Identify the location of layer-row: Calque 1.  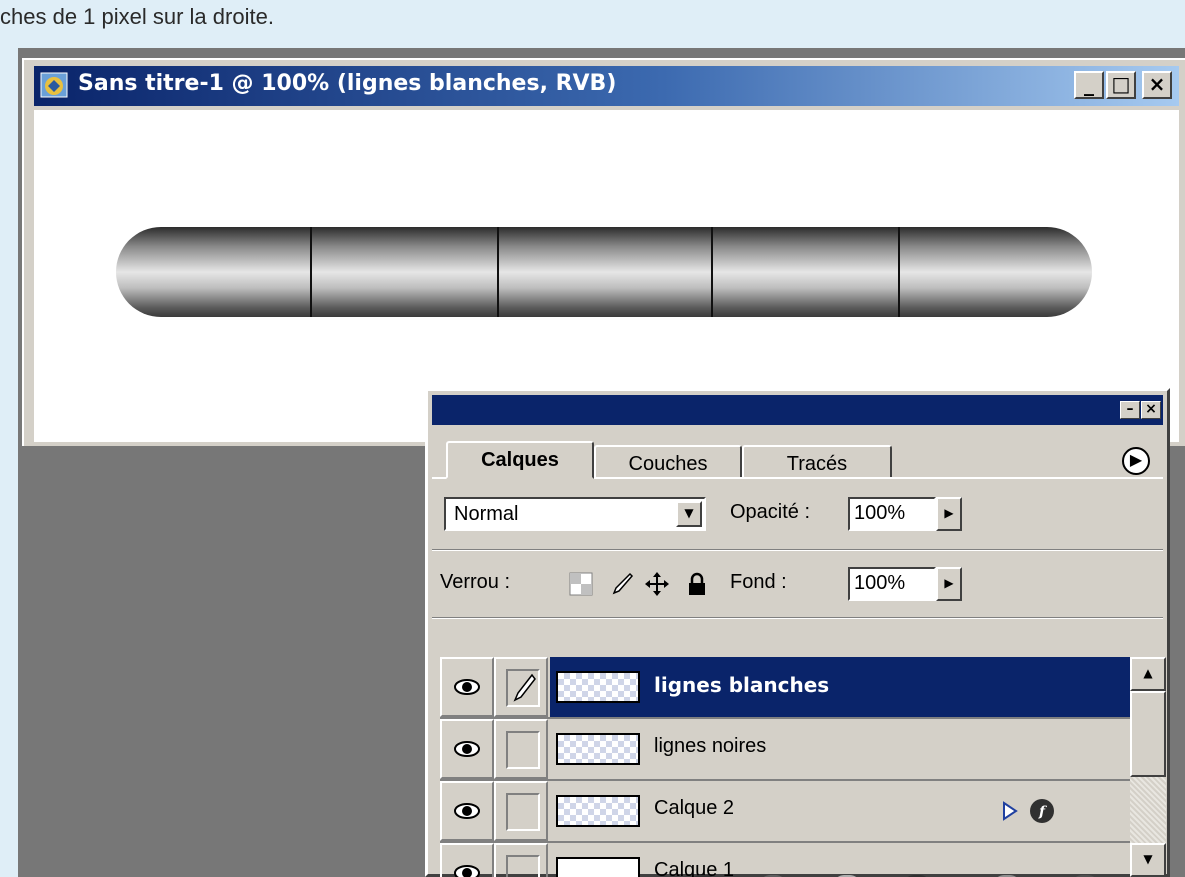
(785, 860).